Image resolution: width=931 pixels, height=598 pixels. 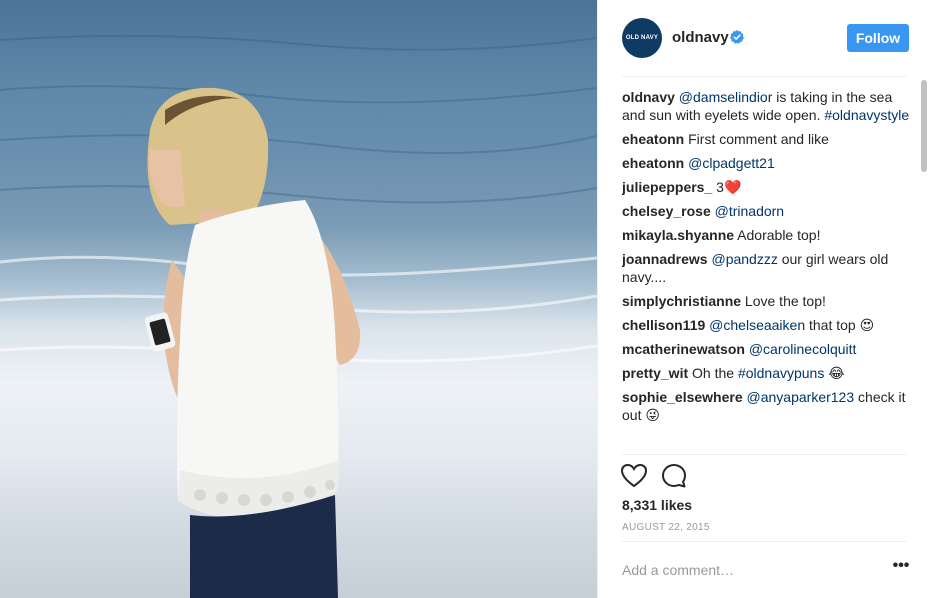 I want to click on comment-item: juliepeppers_ 3❤️, so click(x=767, y=187).